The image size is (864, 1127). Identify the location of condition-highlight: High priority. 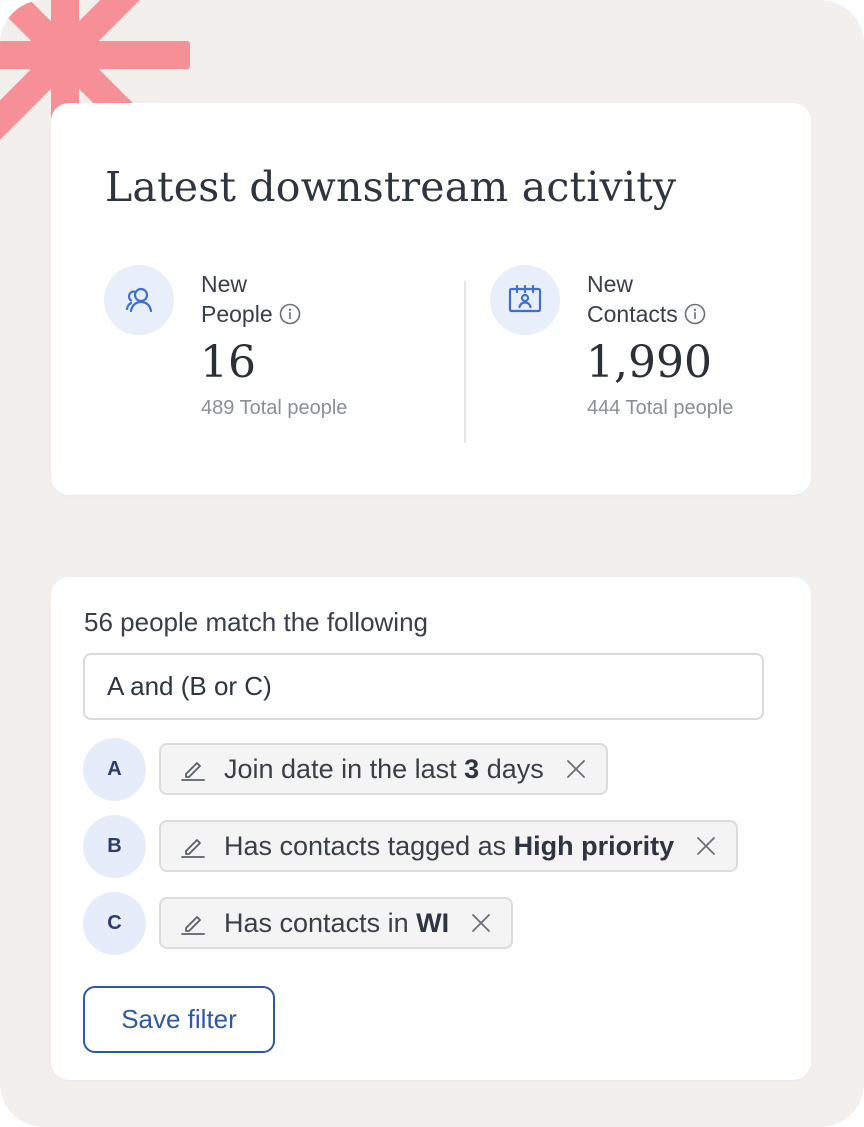
(594, 845).